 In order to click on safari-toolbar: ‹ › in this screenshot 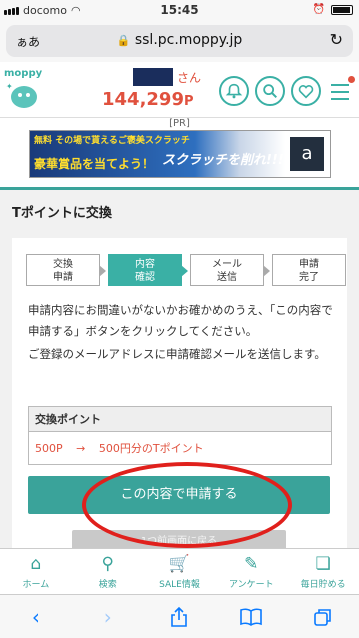, I will do `click(179, 616)`.